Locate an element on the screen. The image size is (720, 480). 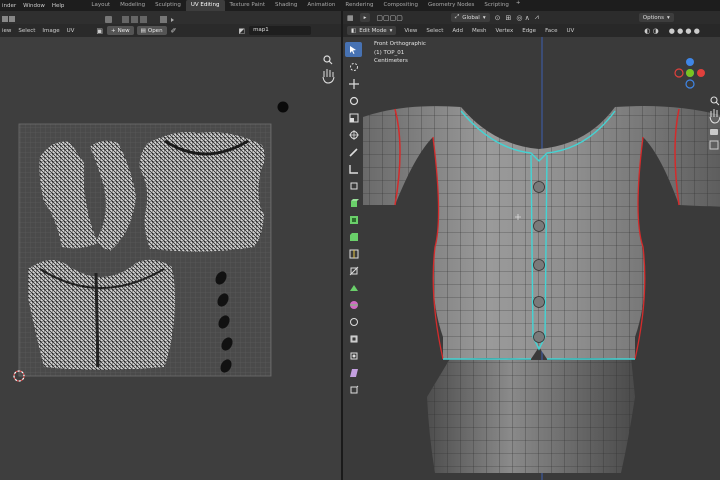
inset-icon is located at coordinates (353, 219).